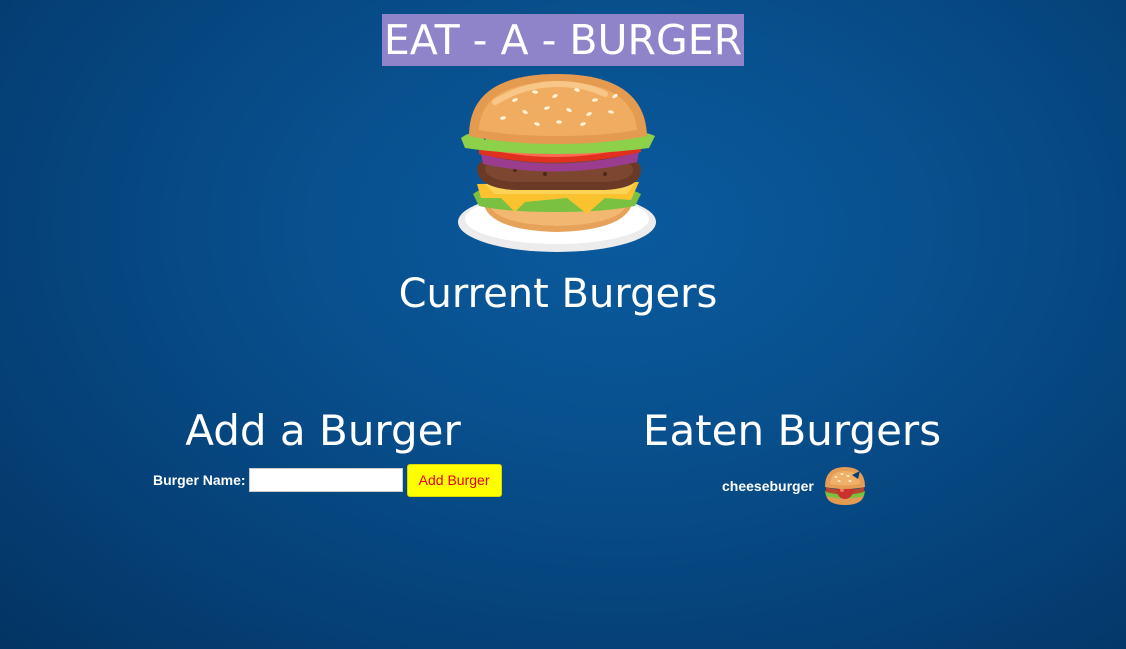 Image resolution: width=1126 pixels, height=649 pixels. What do you see at coordinates (454, 480) in the screenshot?
I see `add-burger-button: Add Burger` at bounding box center [454, 480].